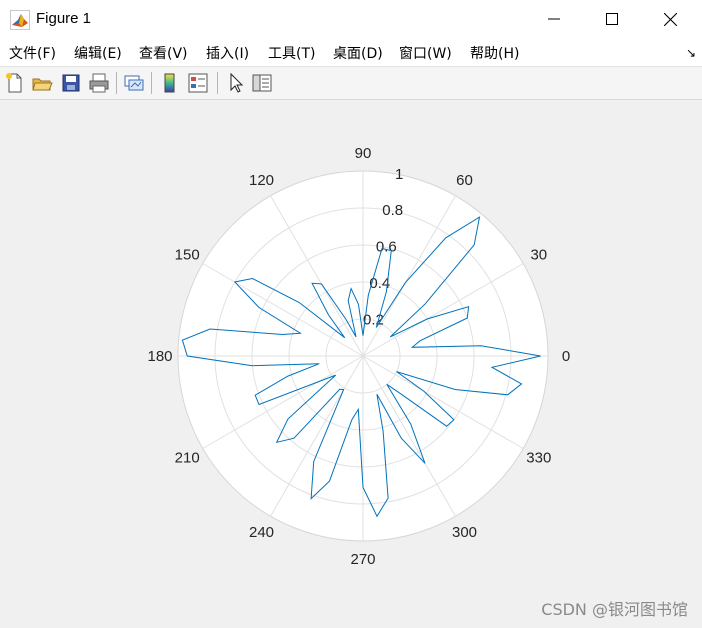  Describe the element at coordinates (99, 83) in the screenshot. I see `print-icon` at that location.